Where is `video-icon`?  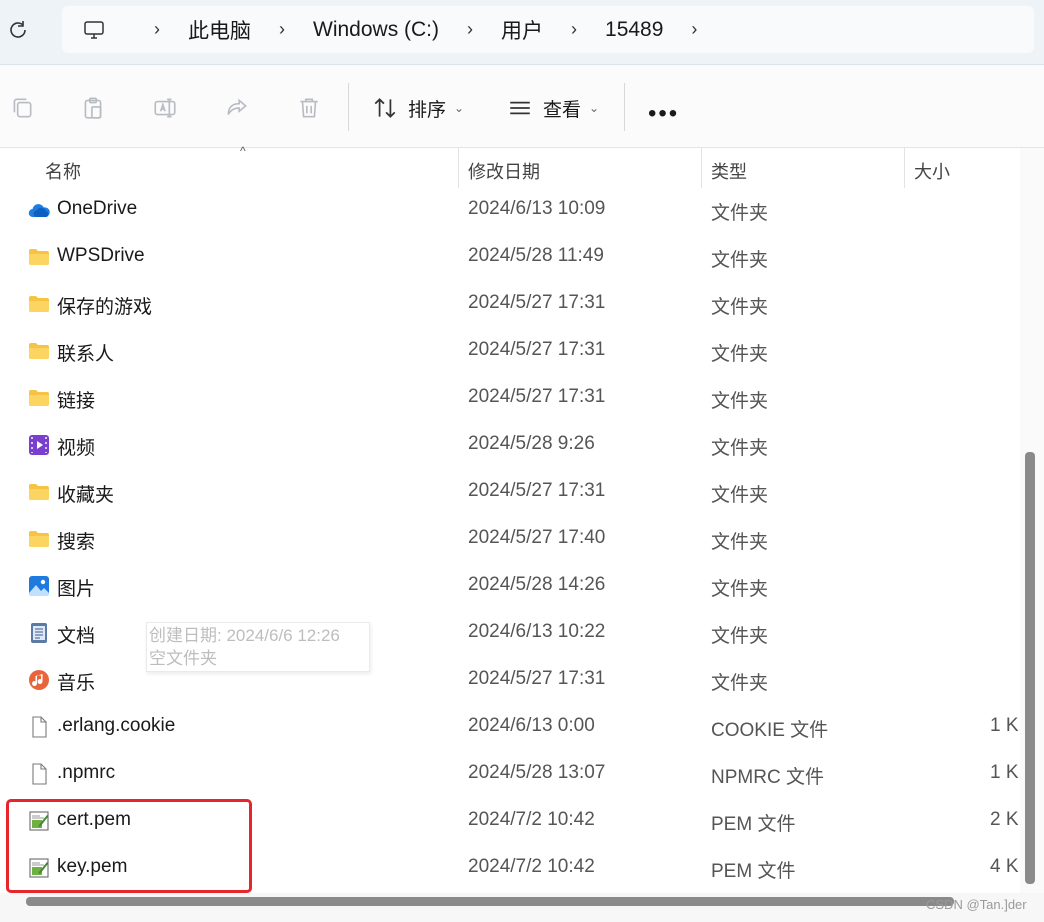 video-icon is located at coordinates (39, 445).